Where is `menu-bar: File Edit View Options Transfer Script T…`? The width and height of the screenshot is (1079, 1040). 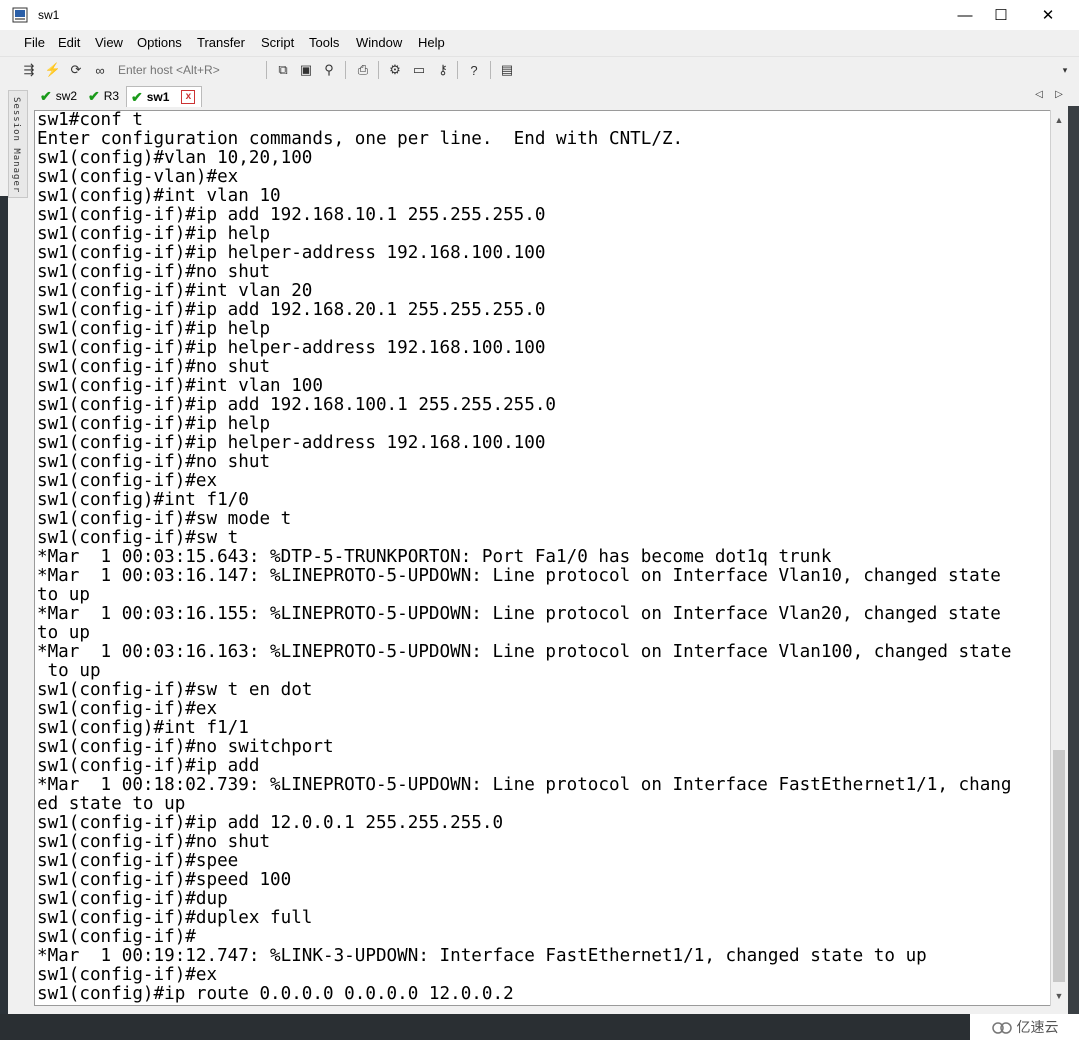 menu-bar: File Edit View Options Transfer Script T… is located at coordinates (539, 43).